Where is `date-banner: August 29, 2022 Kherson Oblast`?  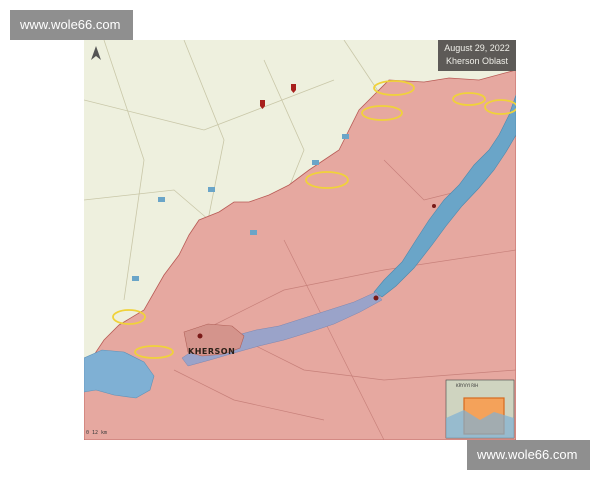
date-banner: August 29, 2022 Kherson Oblast is located at coordinates (477, 55).